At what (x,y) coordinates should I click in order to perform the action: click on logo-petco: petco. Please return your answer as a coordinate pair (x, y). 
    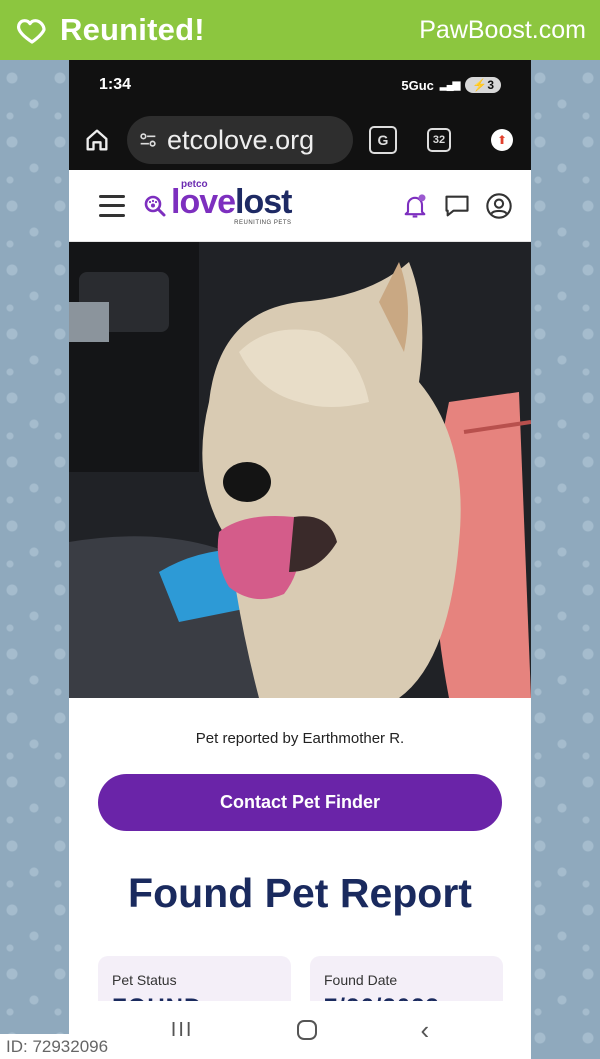
    Looking at the image, I should click on (194, 184).